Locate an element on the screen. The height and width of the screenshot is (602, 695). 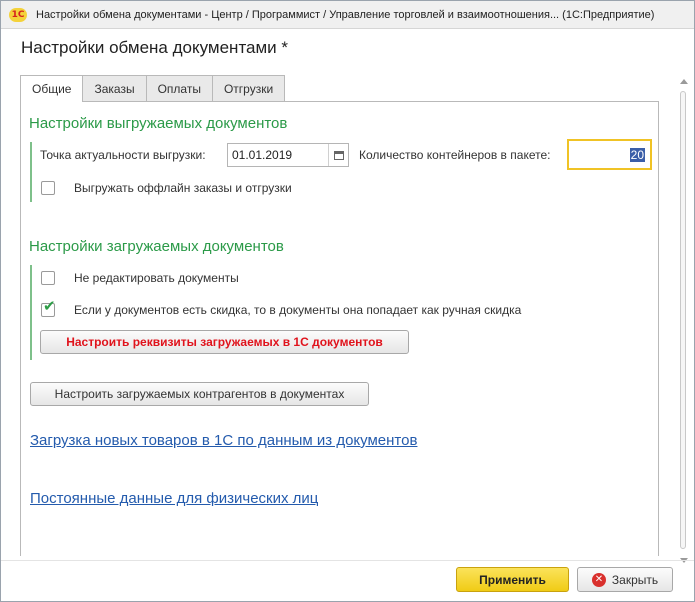
export-date-value: 01.01.2019 is located at coordinates (262, 155).